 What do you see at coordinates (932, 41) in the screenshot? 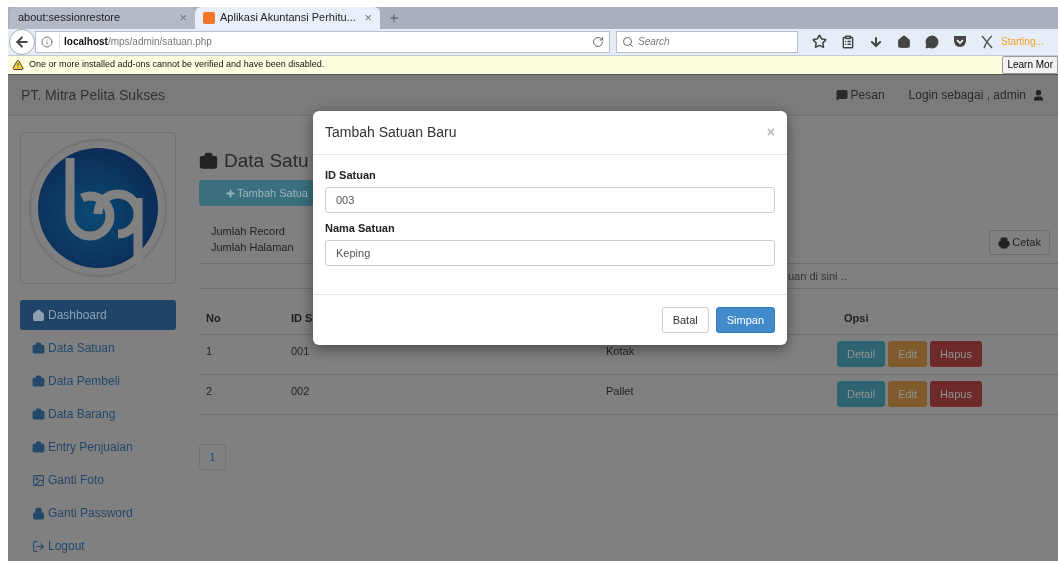
I see `chat-icon` at bounding box center [932, 41].